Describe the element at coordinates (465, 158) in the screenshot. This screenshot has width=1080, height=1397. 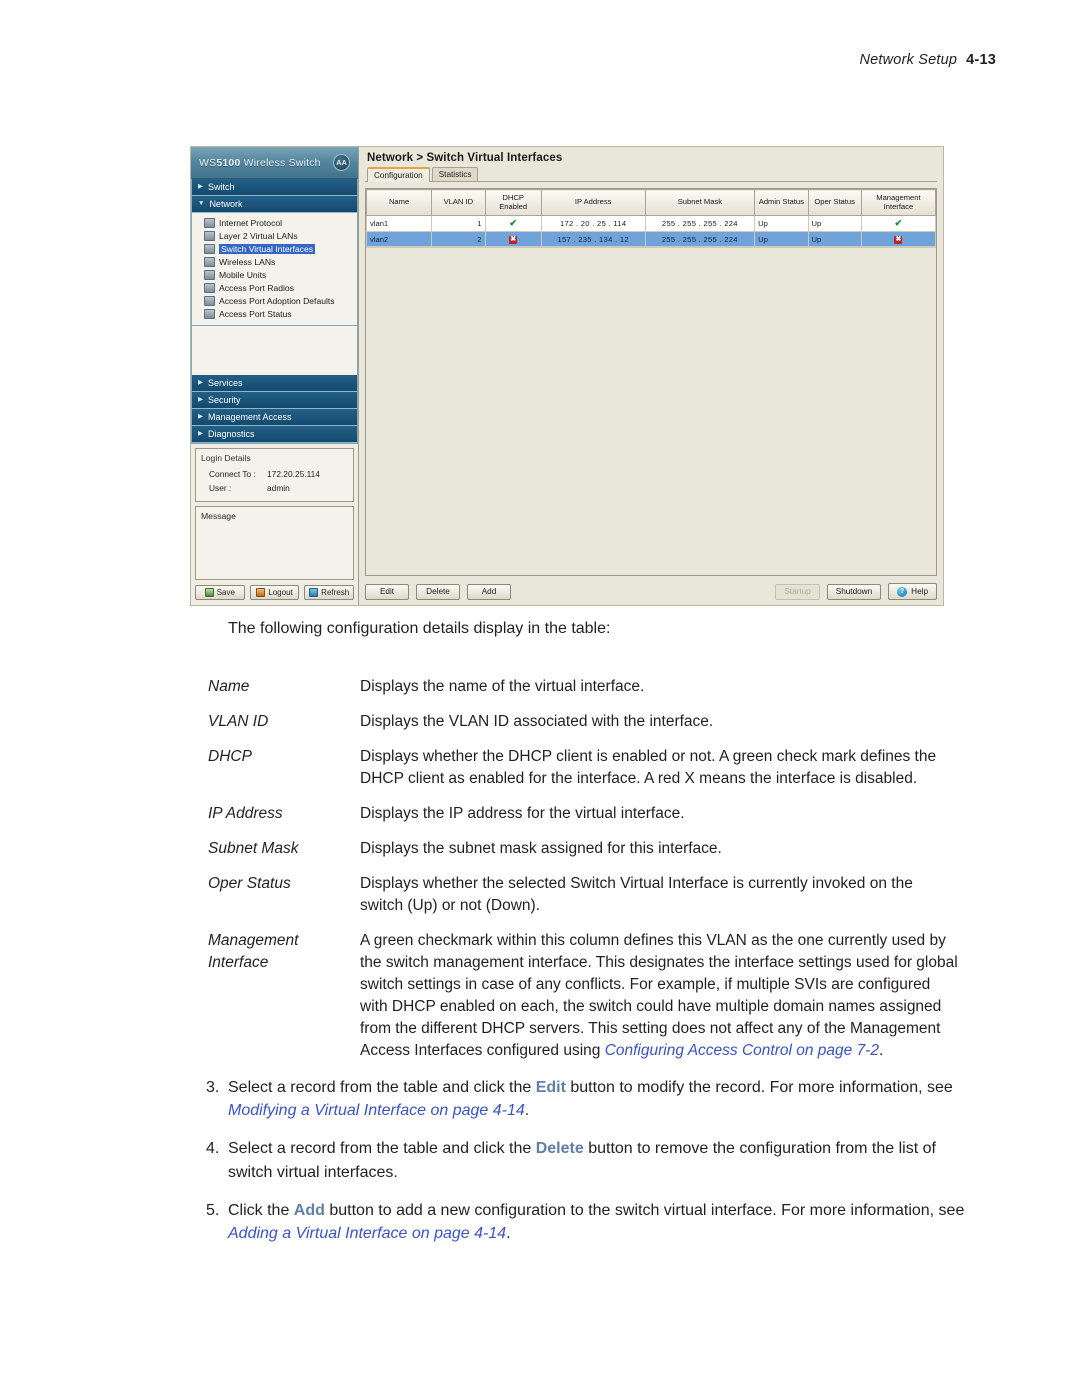
I see `panel-breadcrumb-title: Network > Switch Virtual Interfaces` at that location.